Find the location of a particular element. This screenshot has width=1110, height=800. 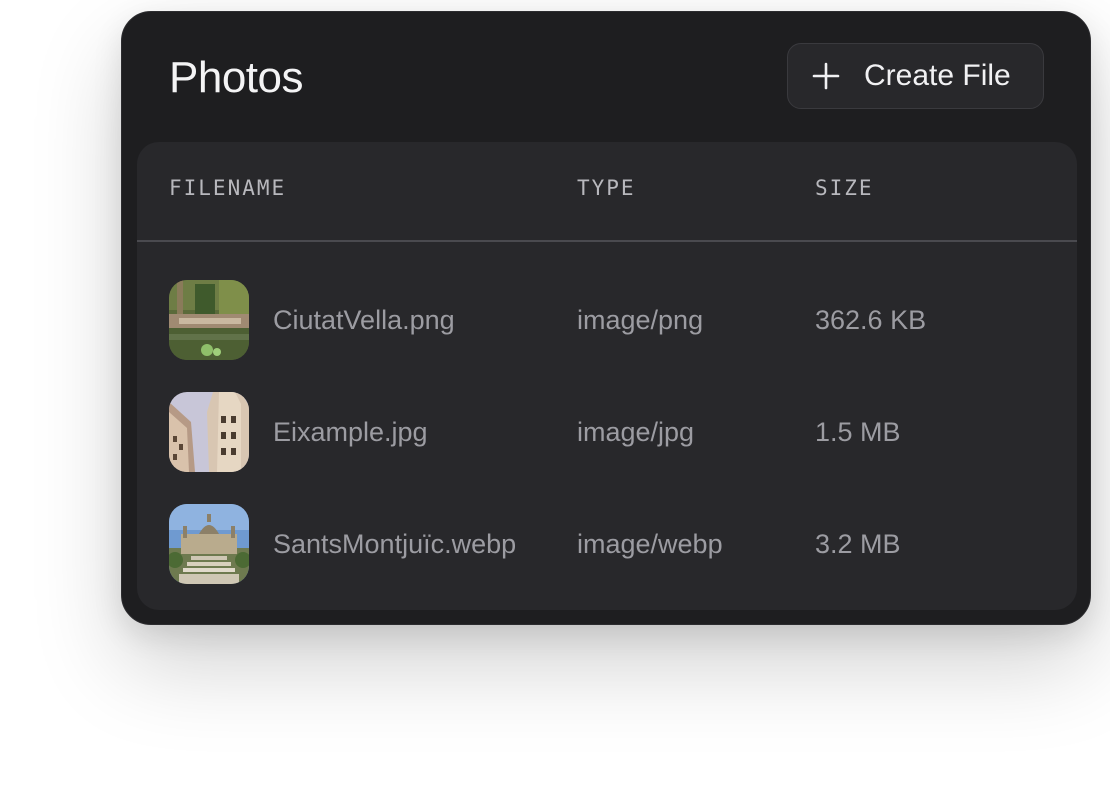

table-row: CiutatVella.png image/png 362.6 KB is located at coordinates (607, 316).